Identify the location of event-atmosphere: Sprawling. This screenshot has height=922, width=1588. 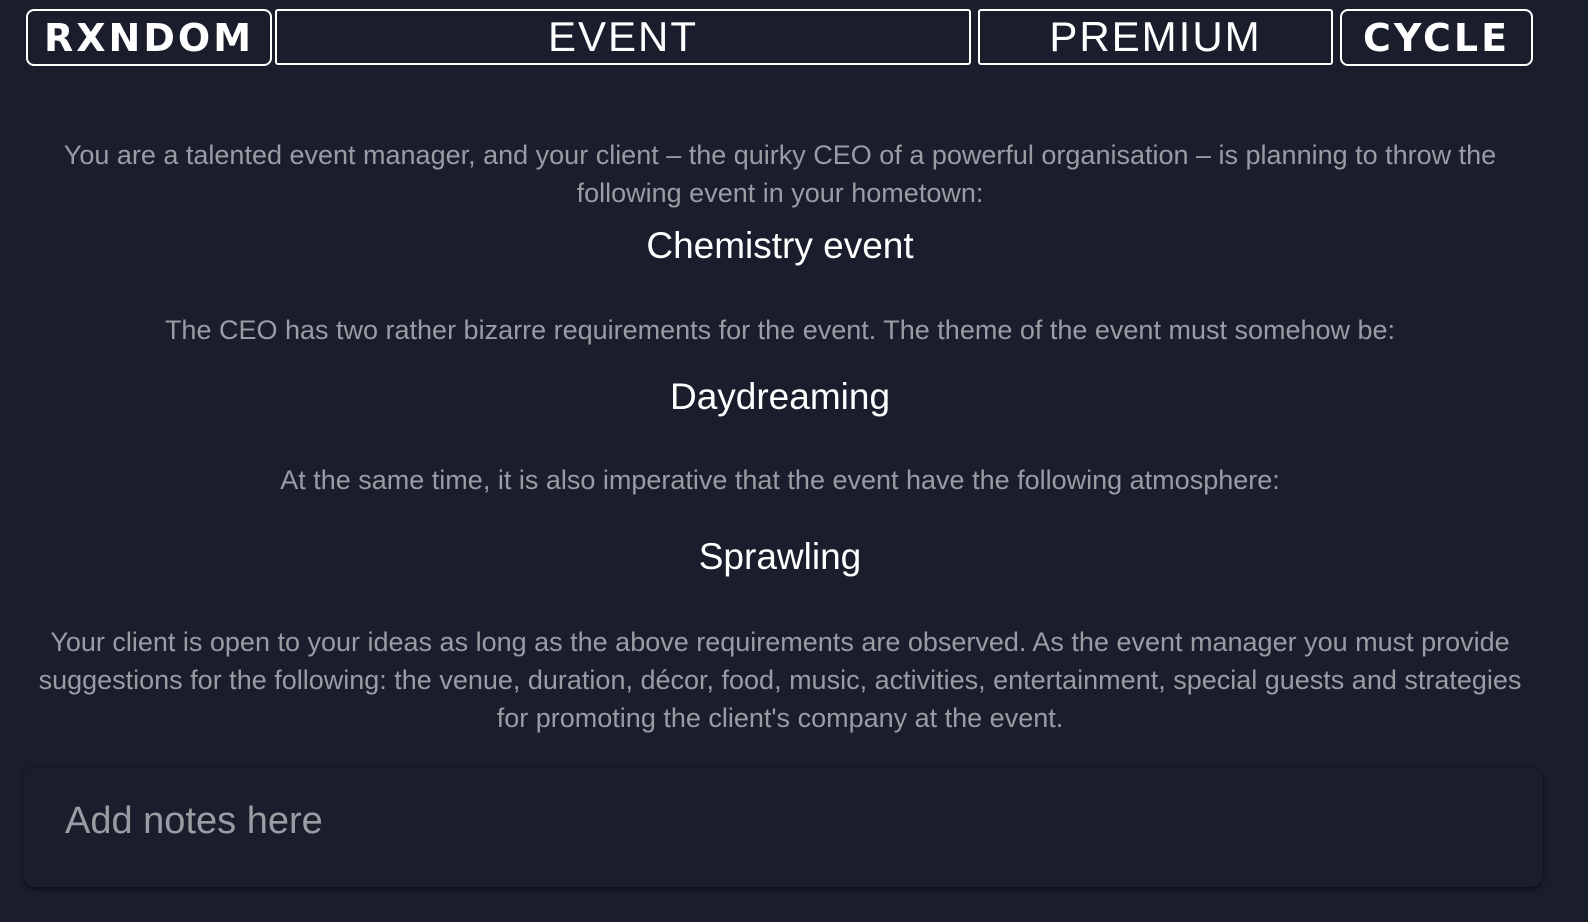
(780, 556).